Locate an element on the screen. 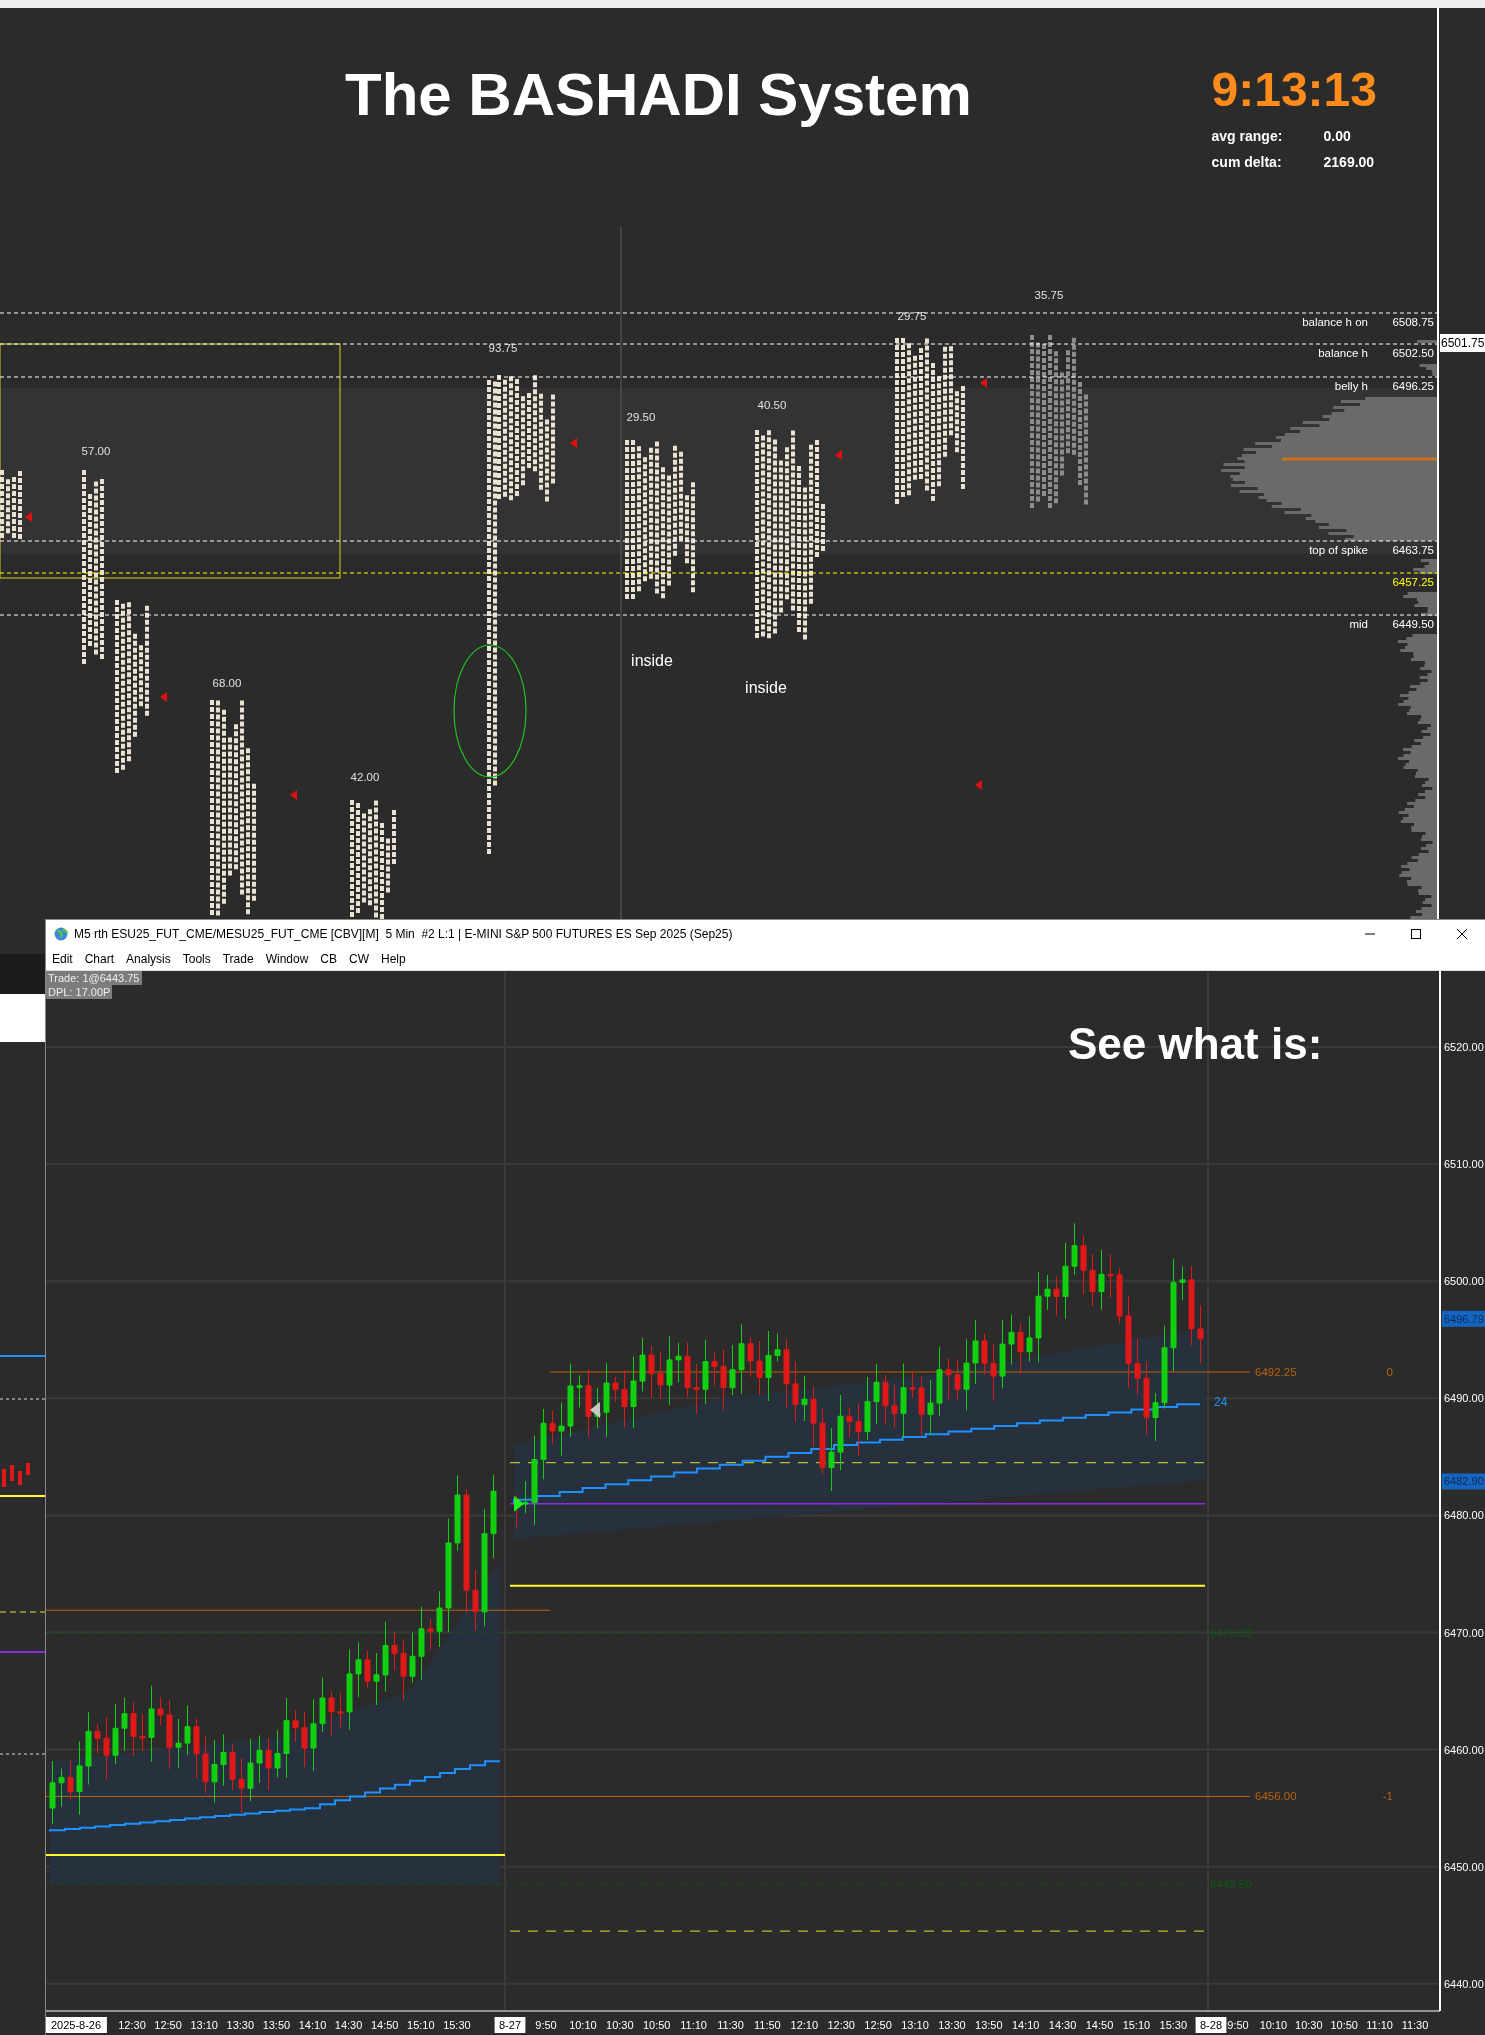  chart-title: The BASHADI System is located at coordinates (658, 94).